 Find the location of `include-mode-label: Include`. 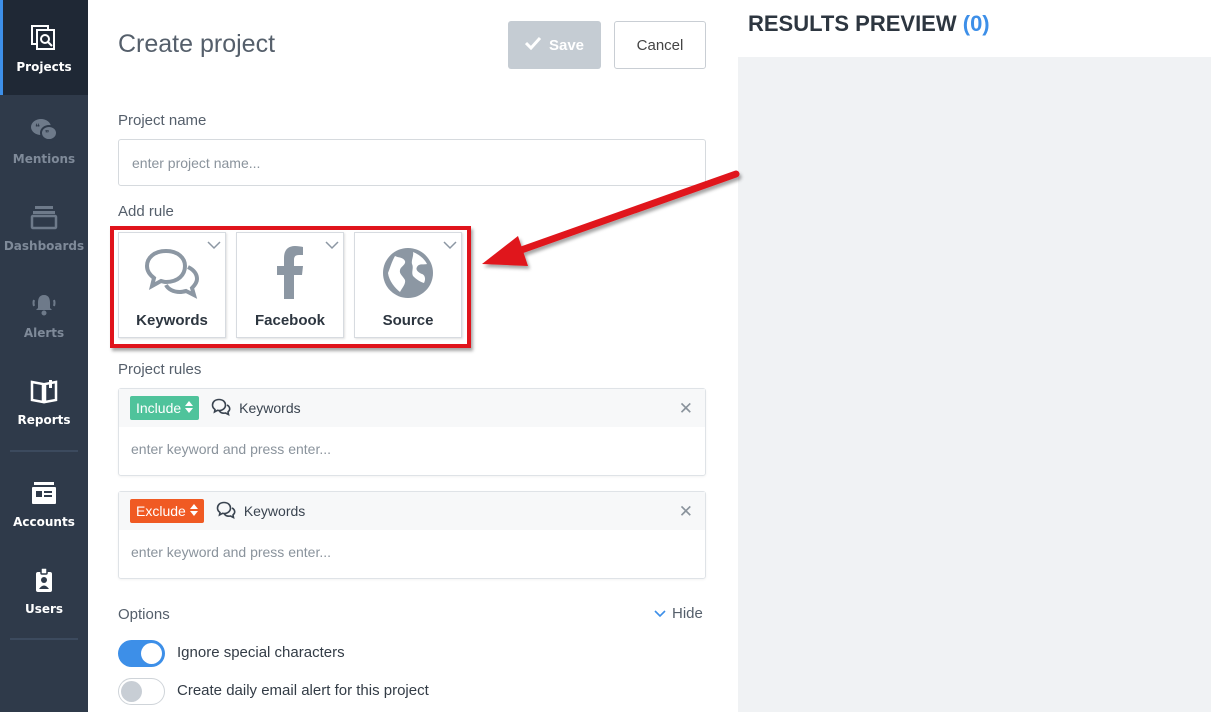

include-mode-label: Include is located at coordinates (159, 408).